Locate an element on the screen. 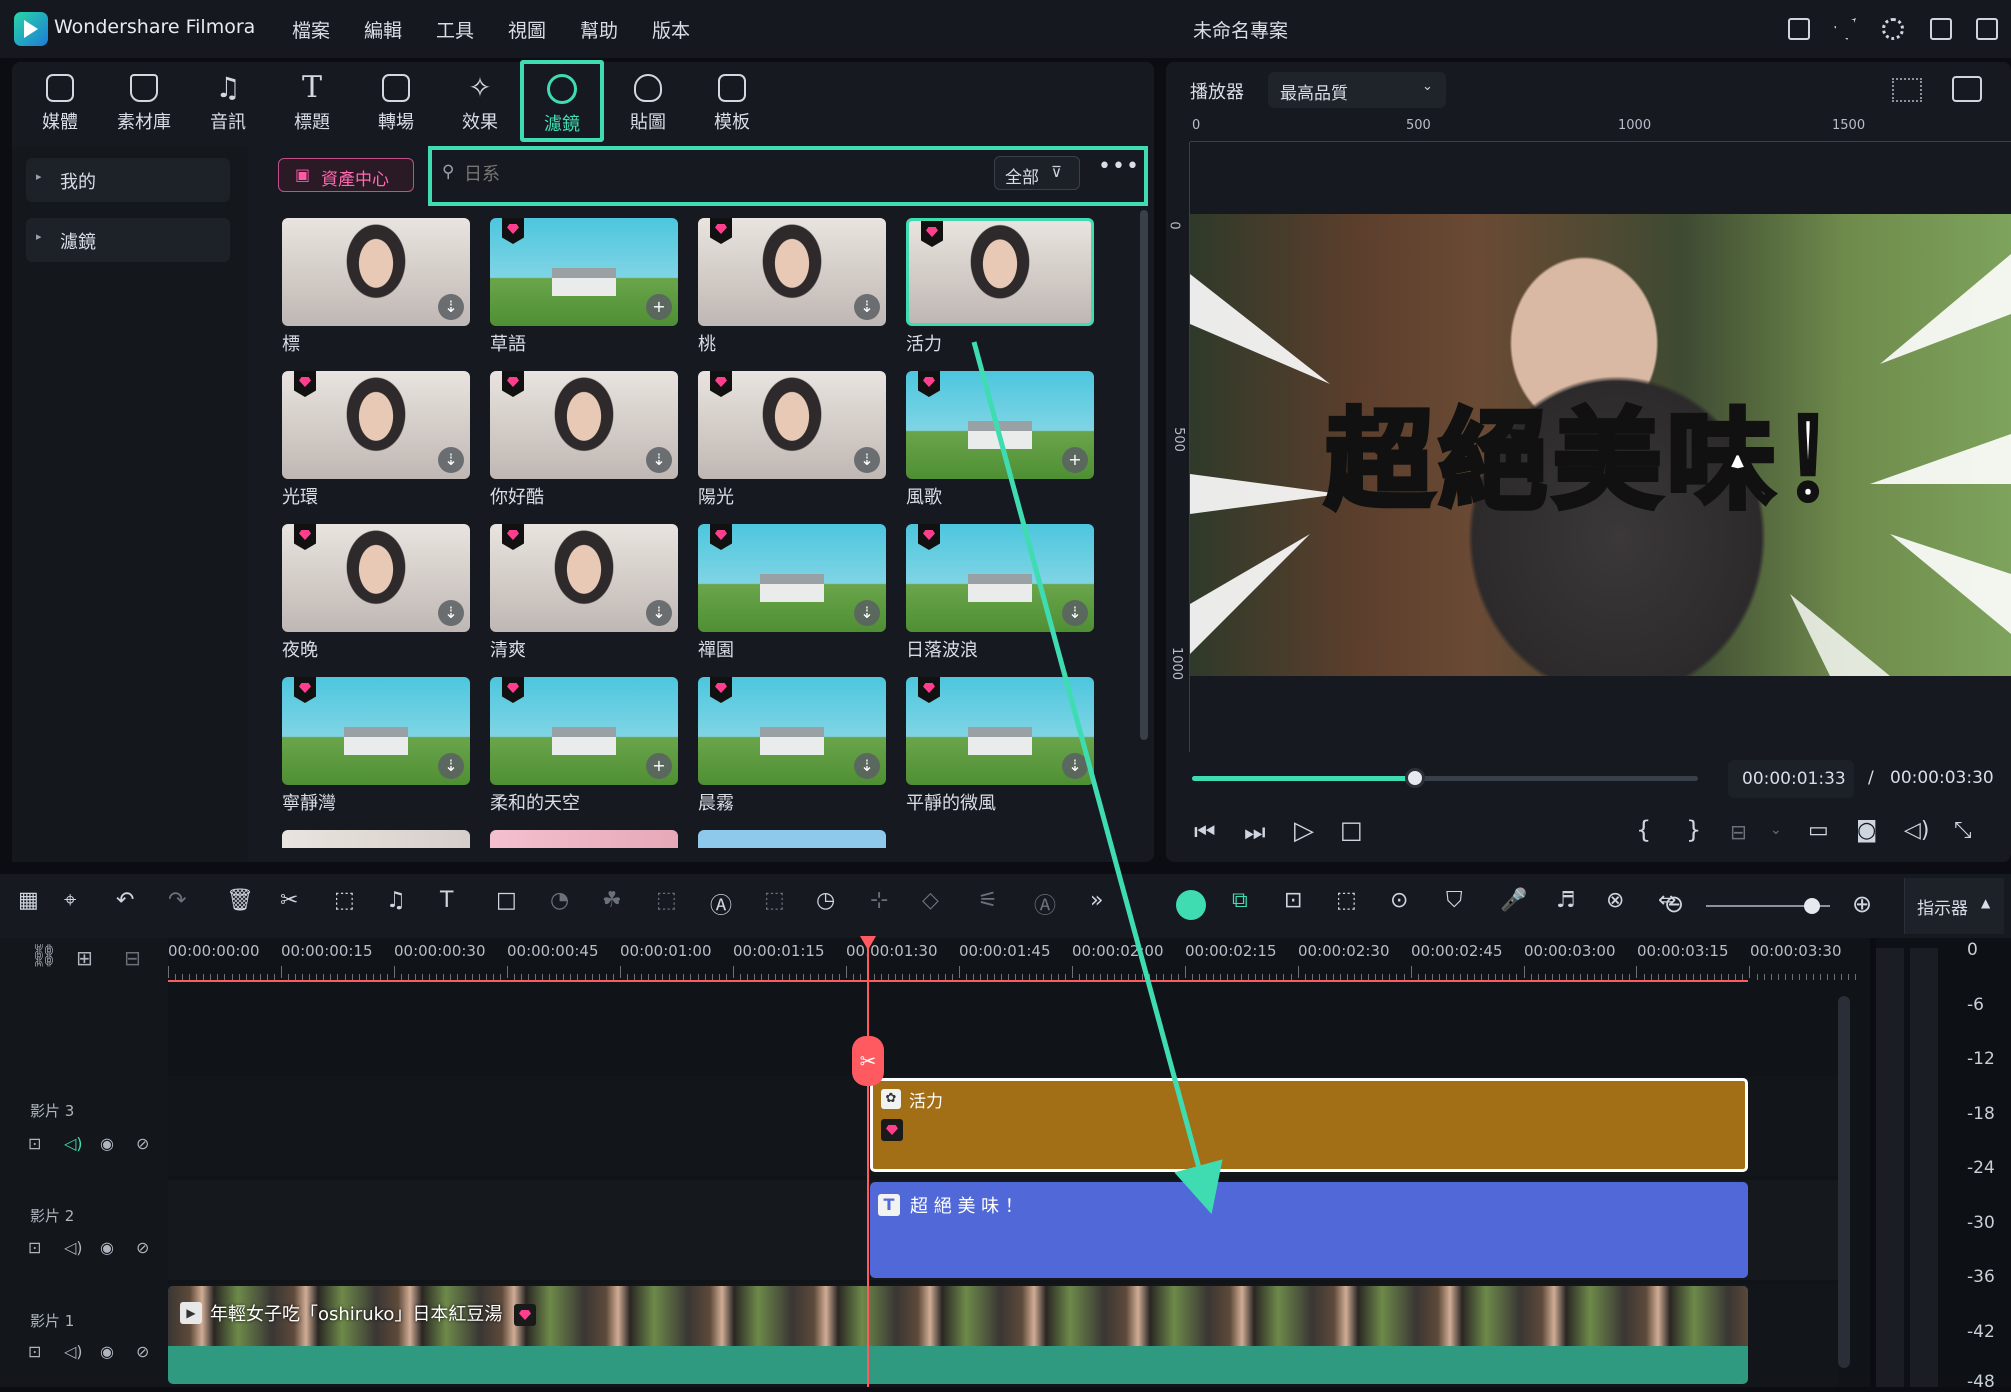 The width and height of the screenshot is (2011, 1392). link-icon: ⛓ is located at coordinates (44, 956).